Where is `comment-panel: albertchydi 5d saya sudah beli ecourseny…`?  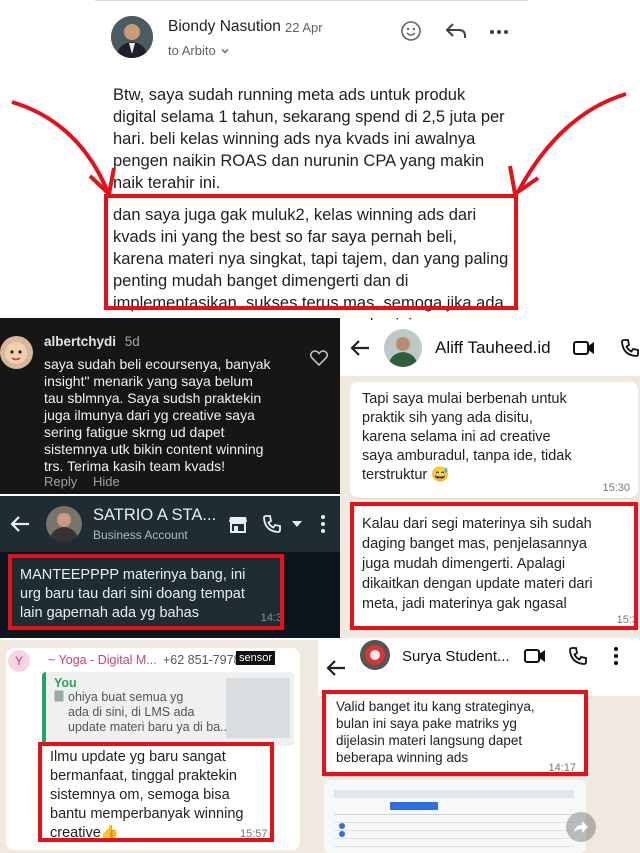 comment-panel: albertchydi 5d saya sudah beli ecourseny… is located at coordinates (170, 406).